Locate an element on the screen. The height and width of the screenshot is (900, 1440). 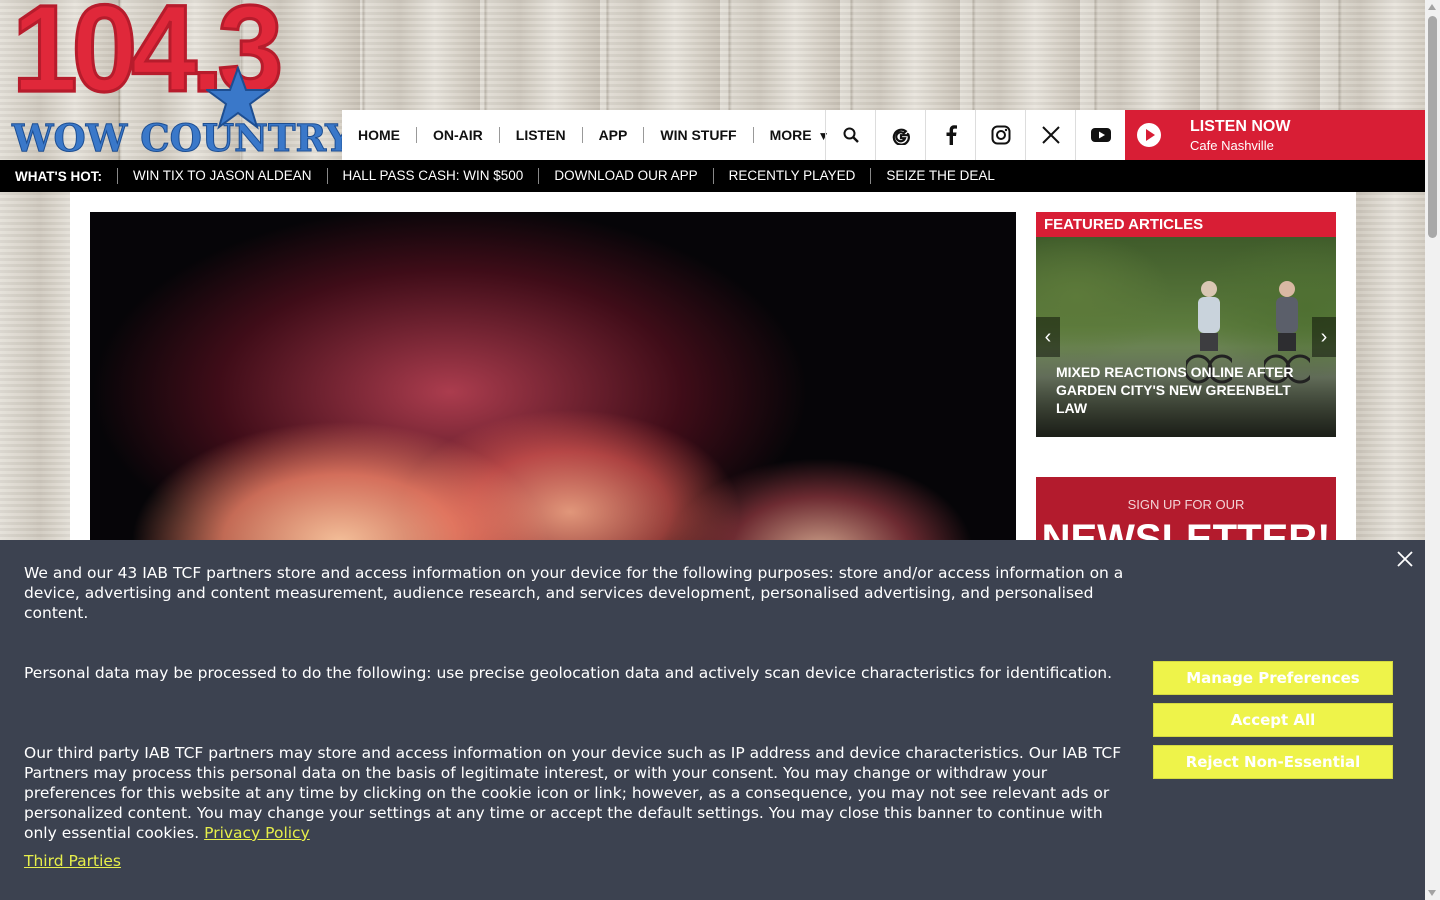
hot-link: DOWNLOAD OUR APP is located at coordinates (625, 176).